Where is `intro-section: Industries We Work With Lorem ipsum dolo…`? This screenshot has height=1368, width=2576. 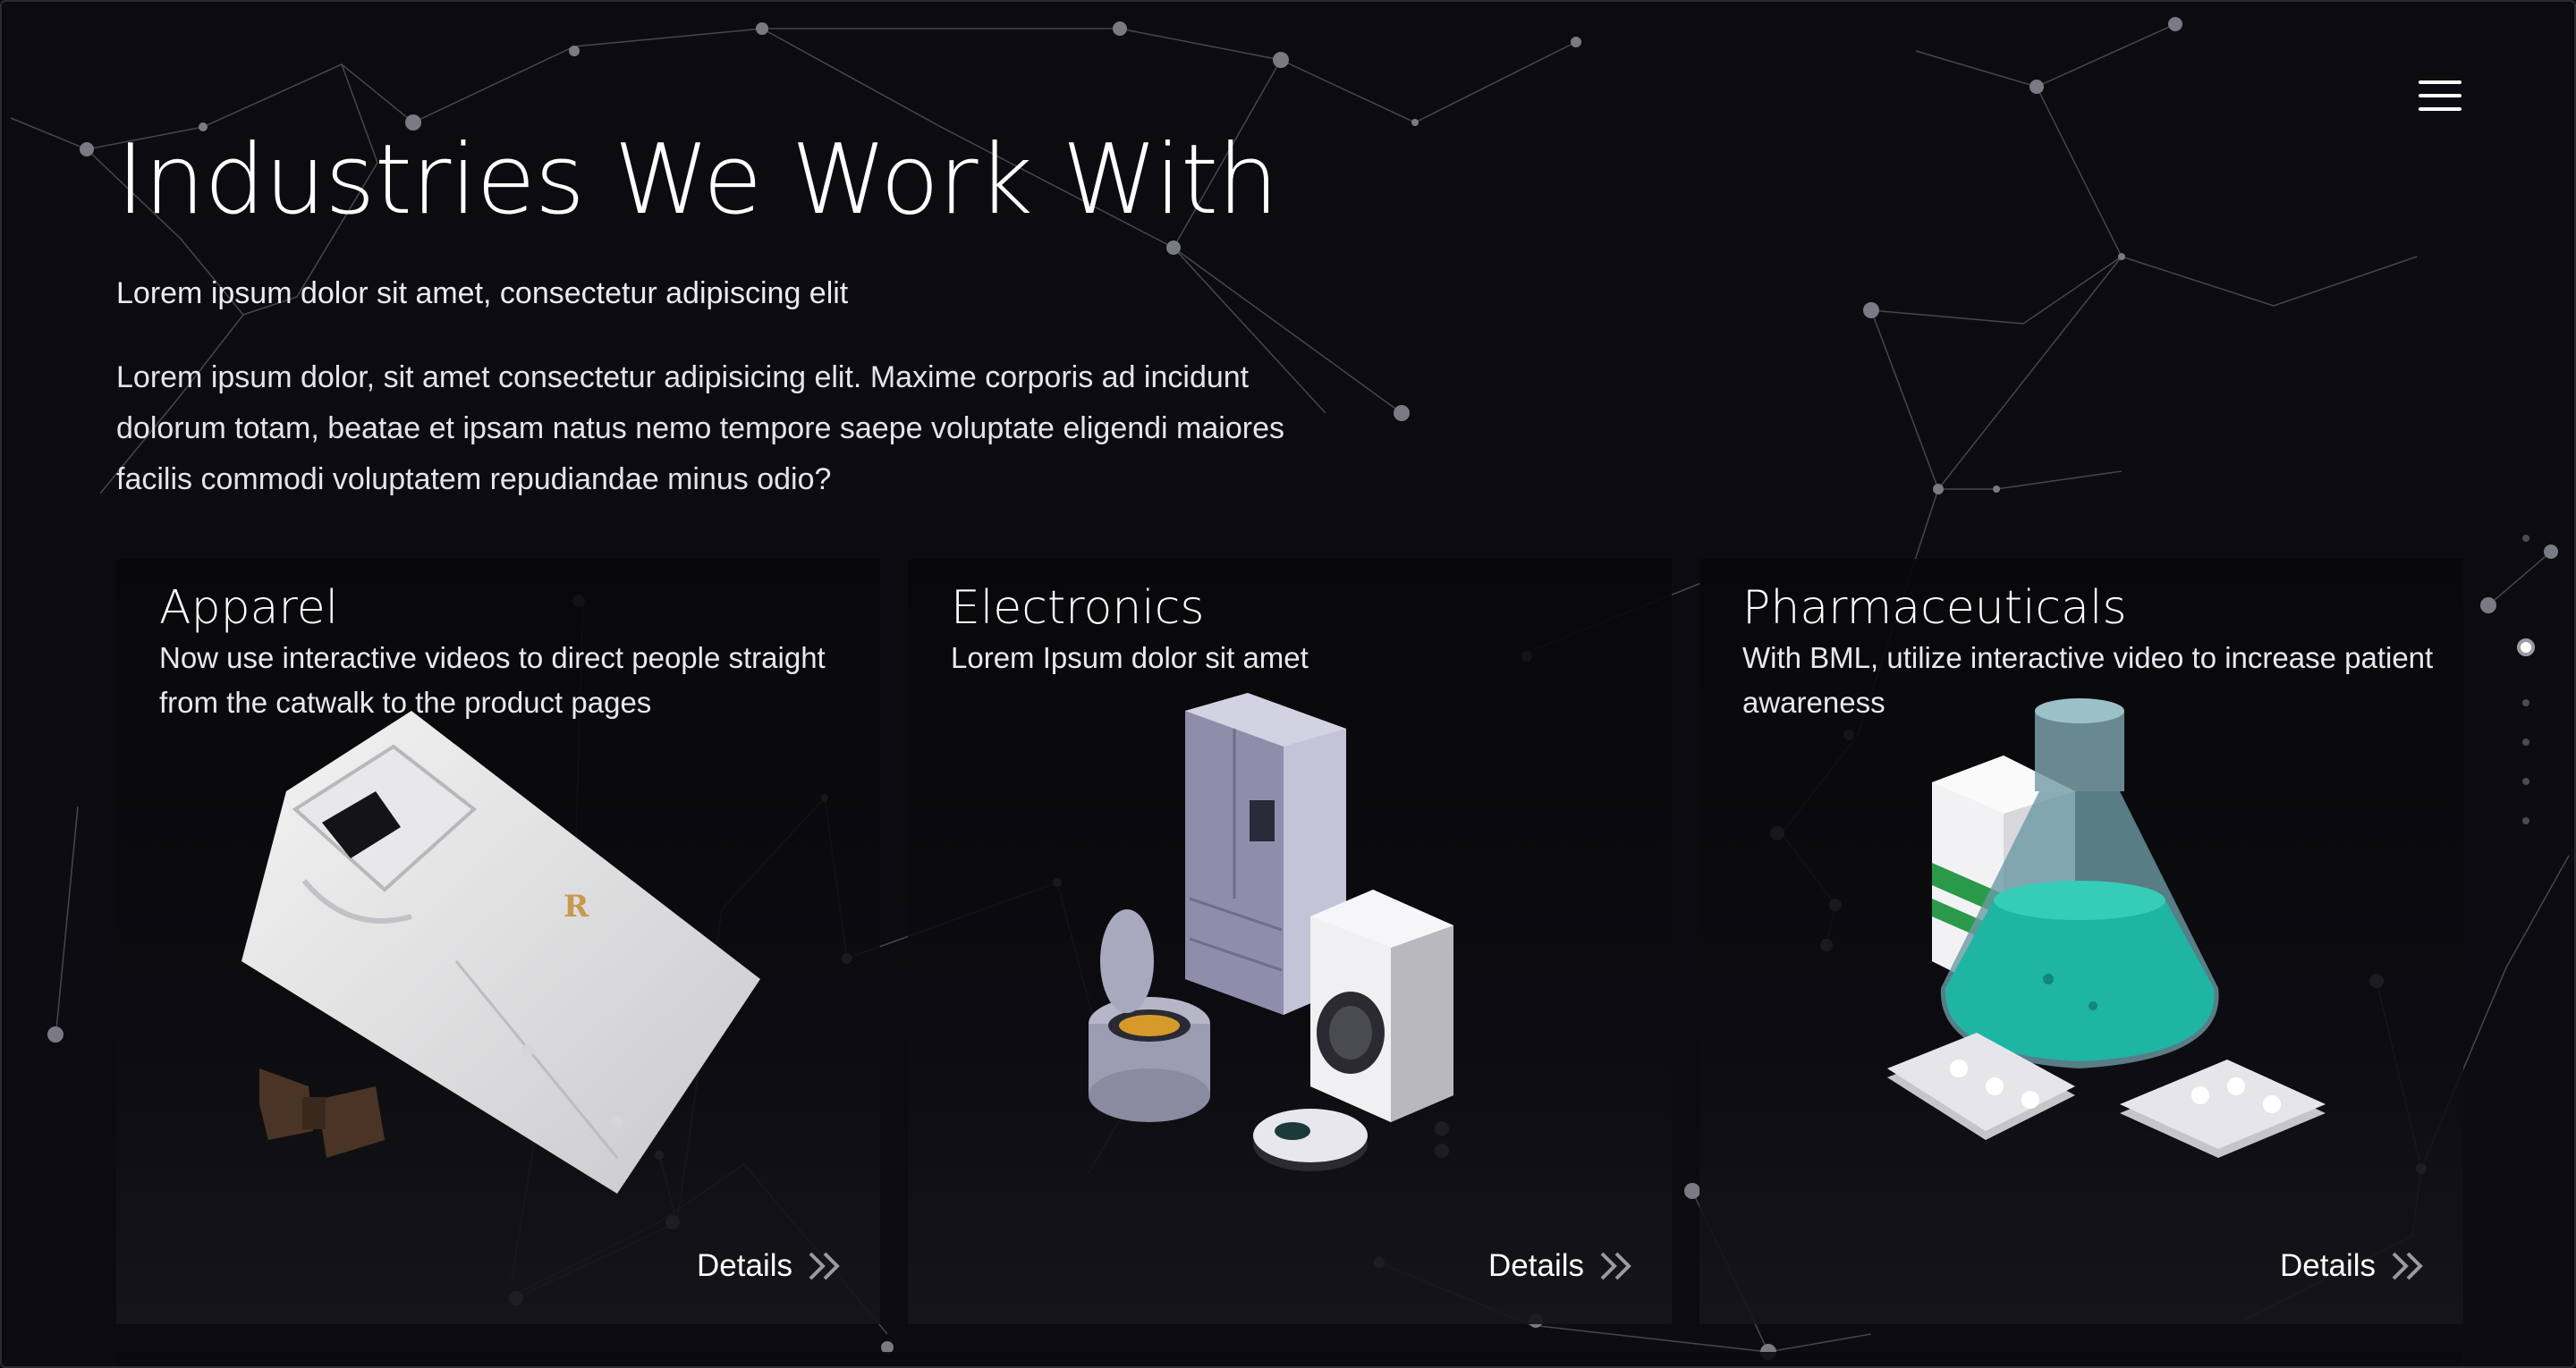 intro-section: Industries We Work With Lorem ipsum dolo… is located at coordinates (787, 316).